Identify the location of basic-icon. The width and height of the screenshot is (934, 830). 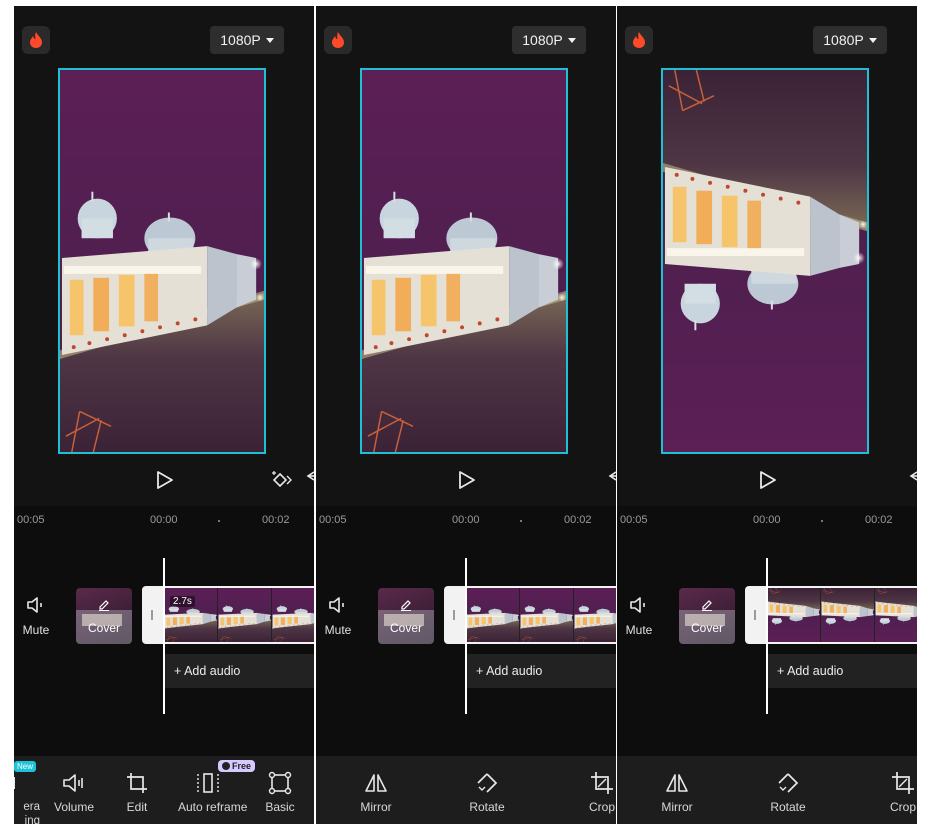
(280, 783).